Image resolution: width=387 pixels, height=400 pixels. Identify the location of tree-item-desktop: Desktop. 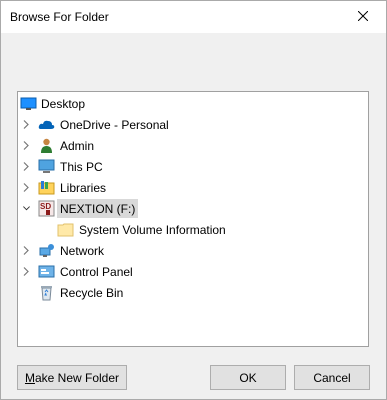
(193, 103).